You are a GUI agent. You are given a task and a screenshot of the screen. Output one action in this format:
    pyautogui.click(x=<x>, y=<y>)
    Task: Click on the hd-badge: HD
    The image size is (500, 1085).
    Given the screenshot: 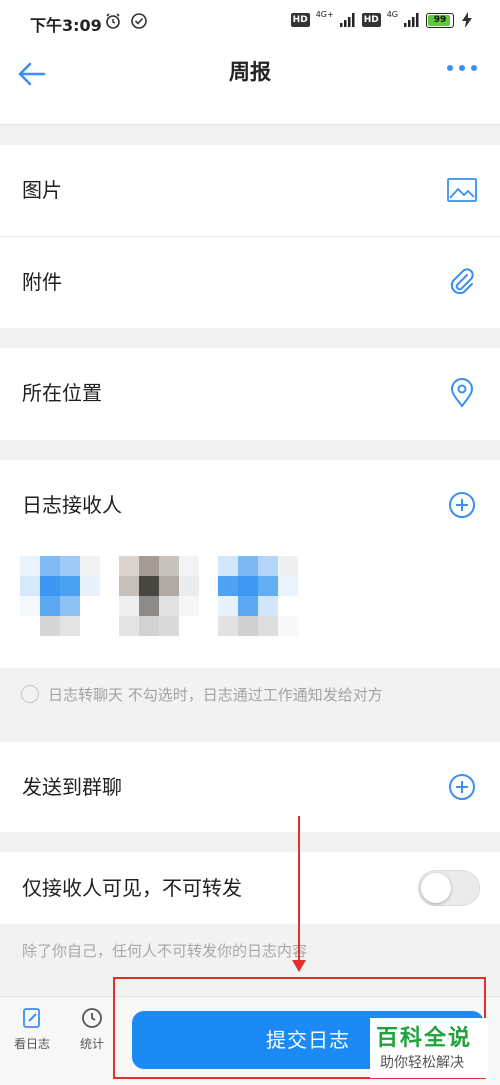 What is the action you would take?
    pyautogui.click(x=300, y=20)
    